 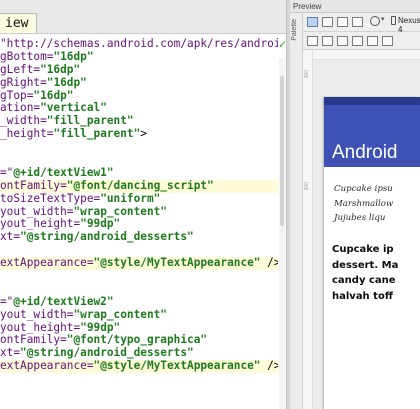 I want to click on palette-label: Palette, so click(x=294, y=30).